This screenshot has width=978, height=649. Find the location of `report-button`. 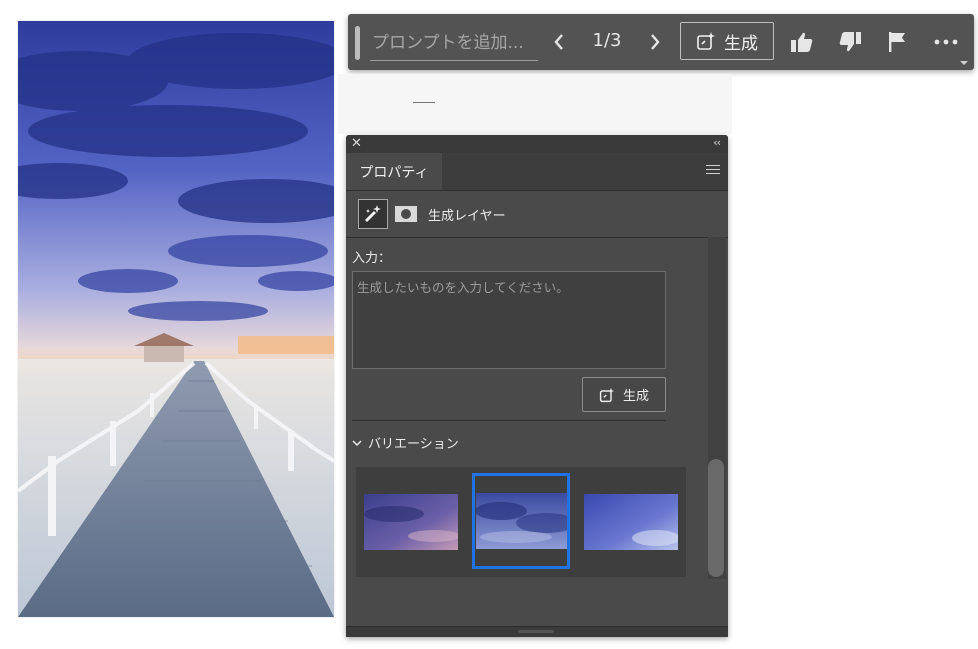

report-button is located at coordinates (897, 42).